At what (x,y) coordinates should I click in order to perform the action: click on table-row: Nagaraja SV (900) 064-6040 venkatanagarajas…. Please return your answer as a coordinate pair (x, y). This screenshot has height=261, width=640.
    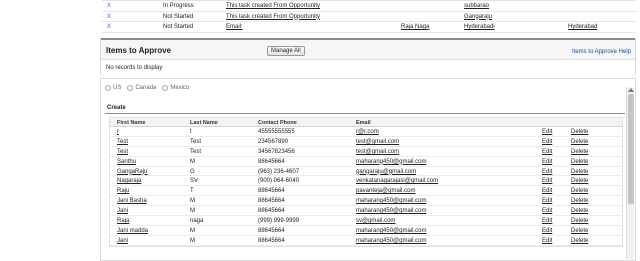
    Looking at the image, I should click on (366, 181).